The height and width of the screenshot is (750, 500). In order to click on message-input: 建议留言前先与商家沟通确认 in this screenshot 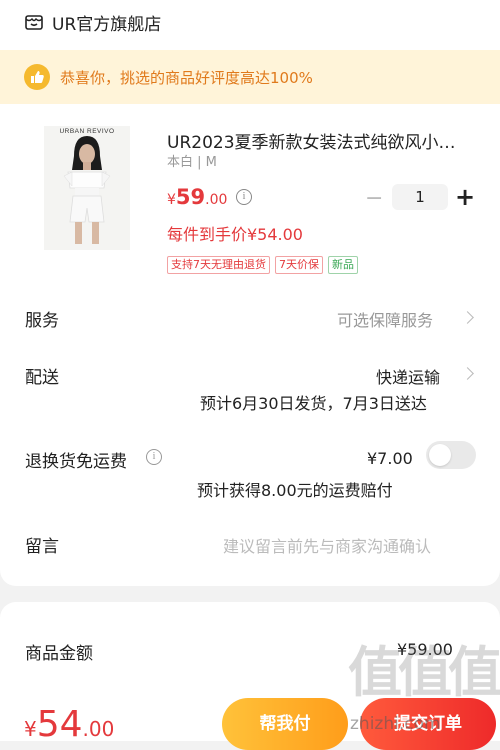, I will do `click(327, 545)`.